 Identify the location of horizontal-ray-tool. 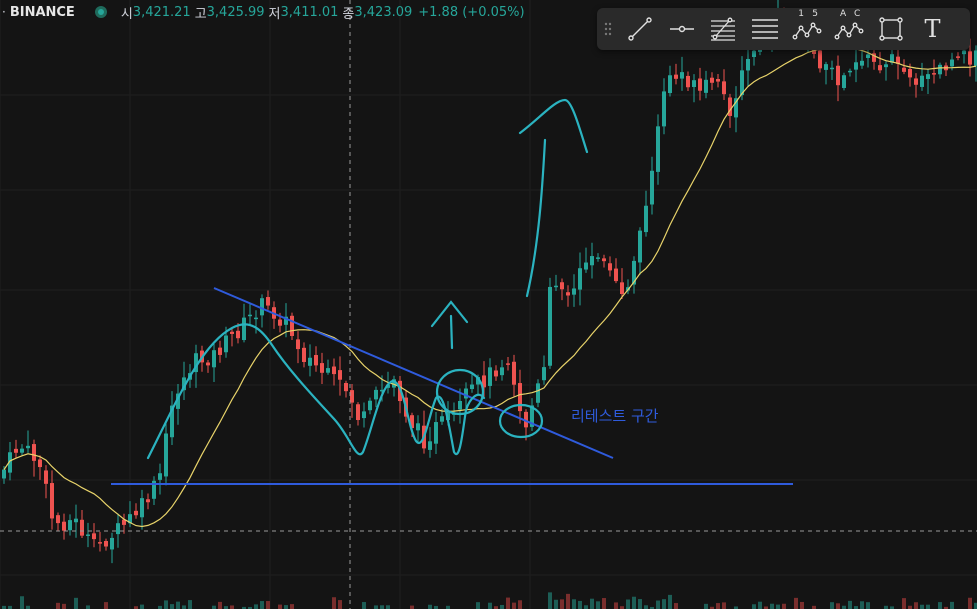
(682, 29).